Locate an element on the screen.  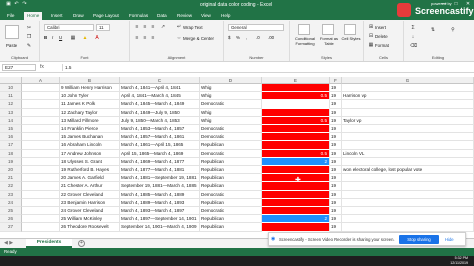
hide-notice-button: Hide is located at coordinates (449, 239).